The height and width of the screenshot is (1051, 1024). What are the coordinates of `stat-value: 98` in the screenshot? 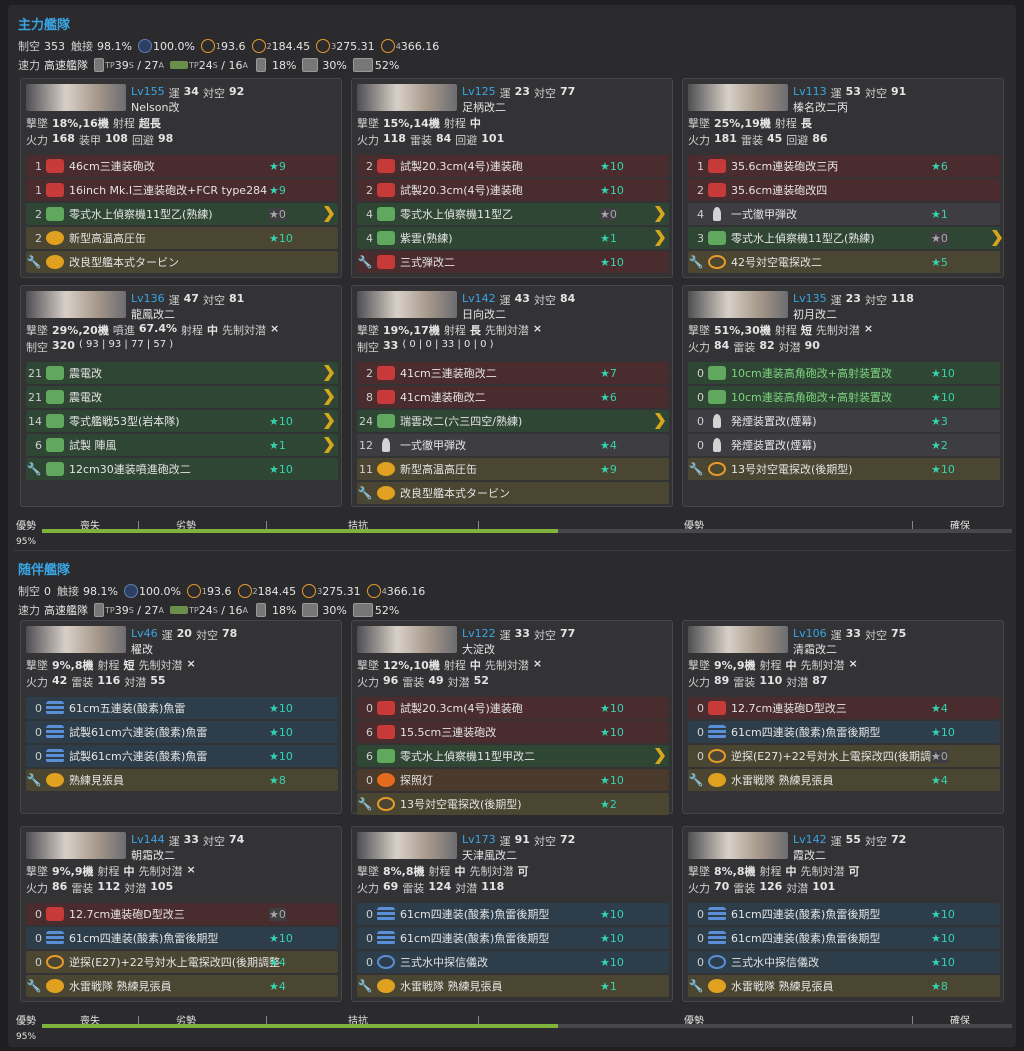 It's located at (165, 138).